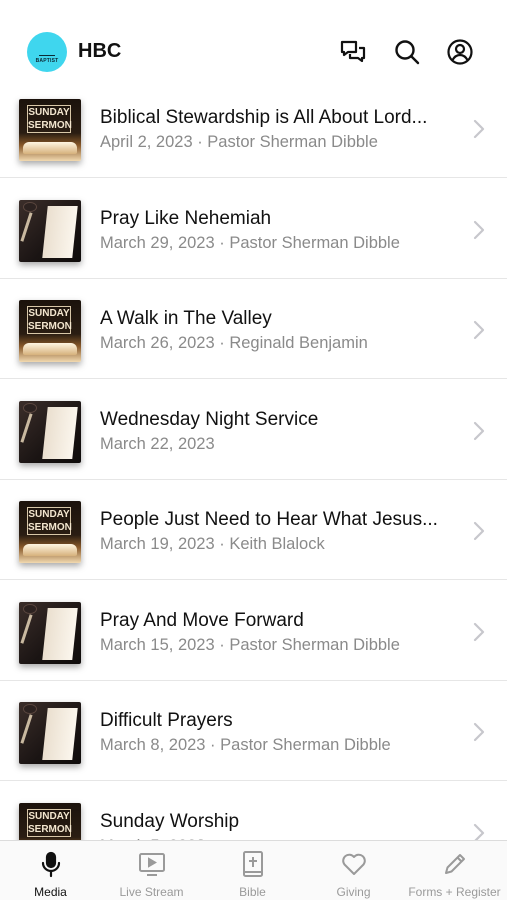  Describe the element at coordinates (152, 864) in the screenshot. I see `tv-play-icon` at that location.